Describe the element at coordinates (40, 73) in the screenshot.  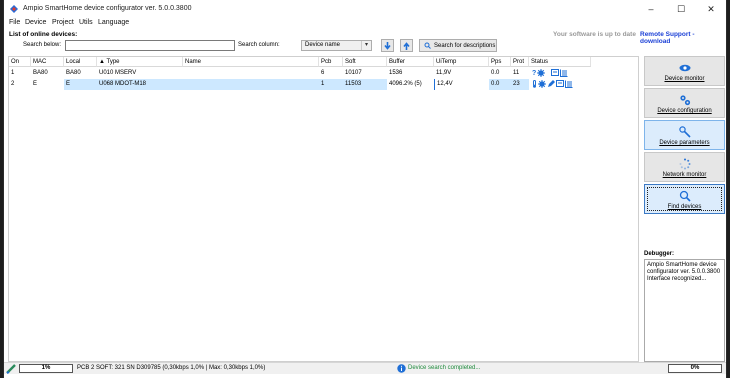
I see `cell-mac: BA80` at that location.